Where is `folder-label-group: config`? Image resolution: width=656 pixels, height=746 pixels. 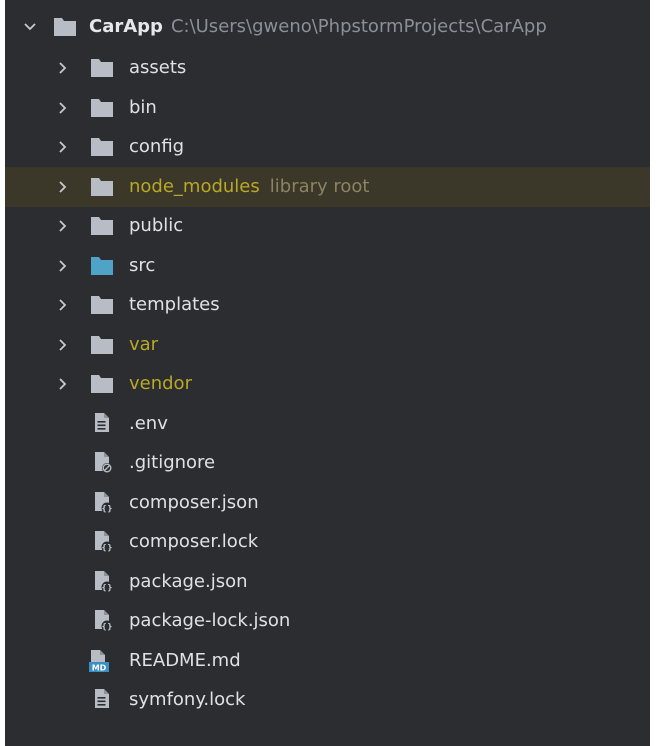 folder-label-group: config is located at coordinates (156, 147).